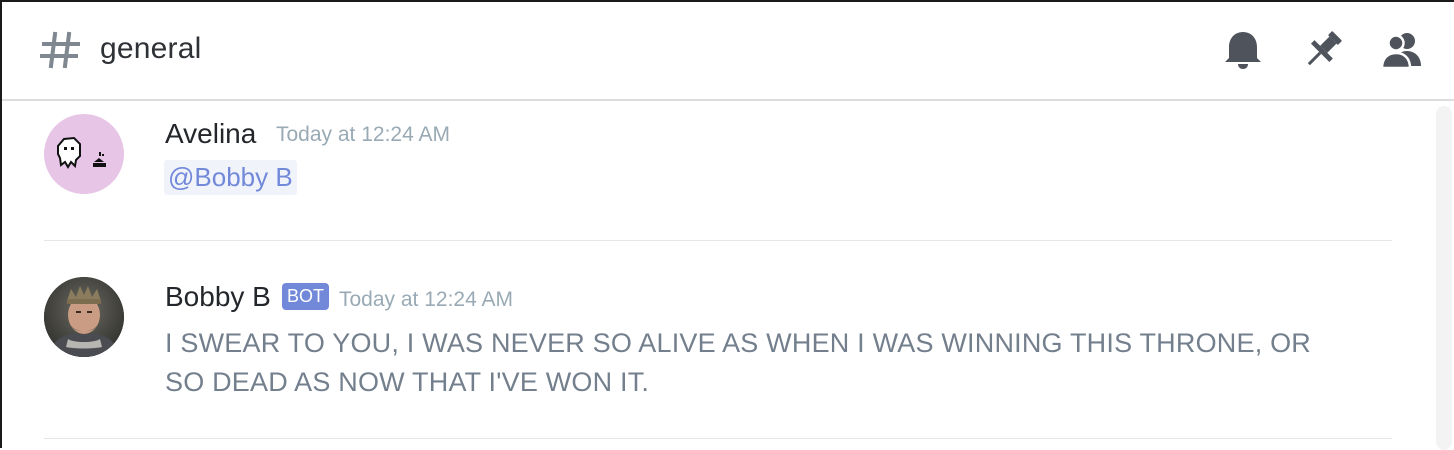 The image size is (1454, 450). I want to click on king-portrait-image, so click(84, 317).